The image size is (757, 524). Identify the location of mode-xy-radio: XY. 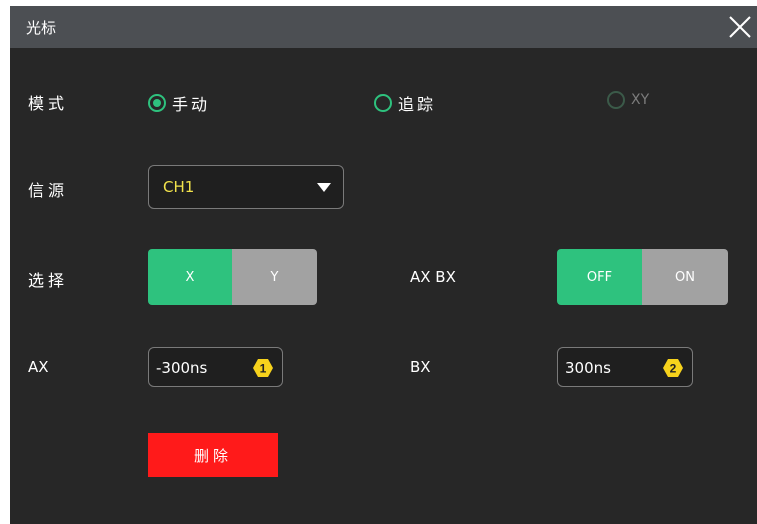
(628, 100).